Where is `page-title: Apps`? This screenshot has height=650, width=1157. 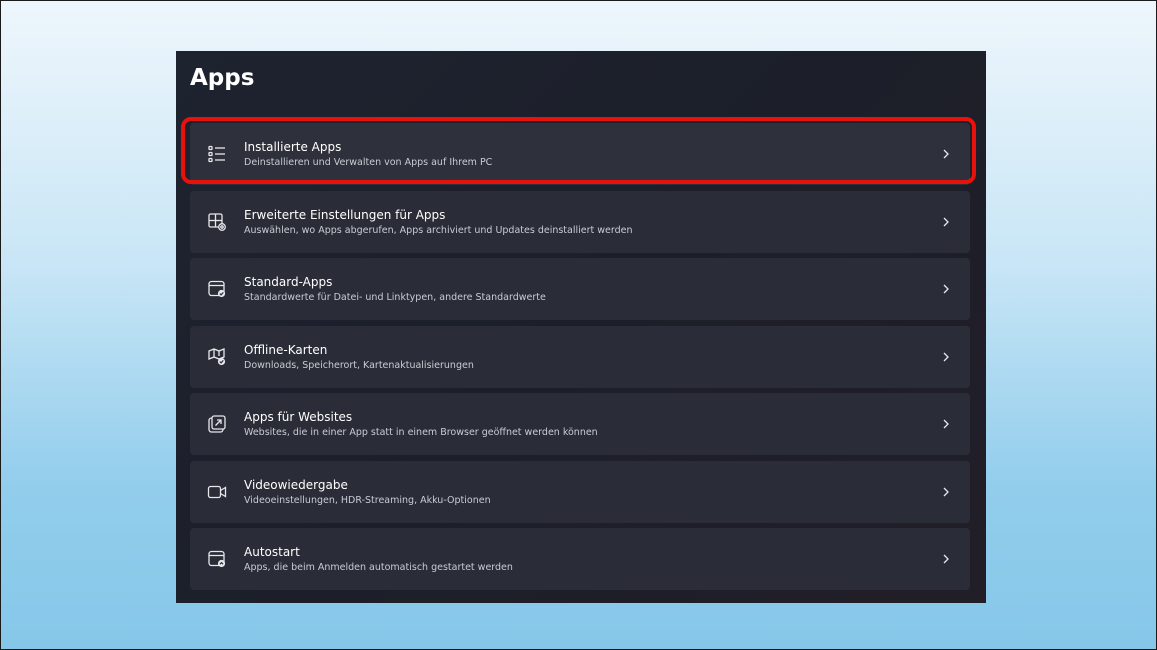
page-title: Apps is located at coordinates (222, 78).